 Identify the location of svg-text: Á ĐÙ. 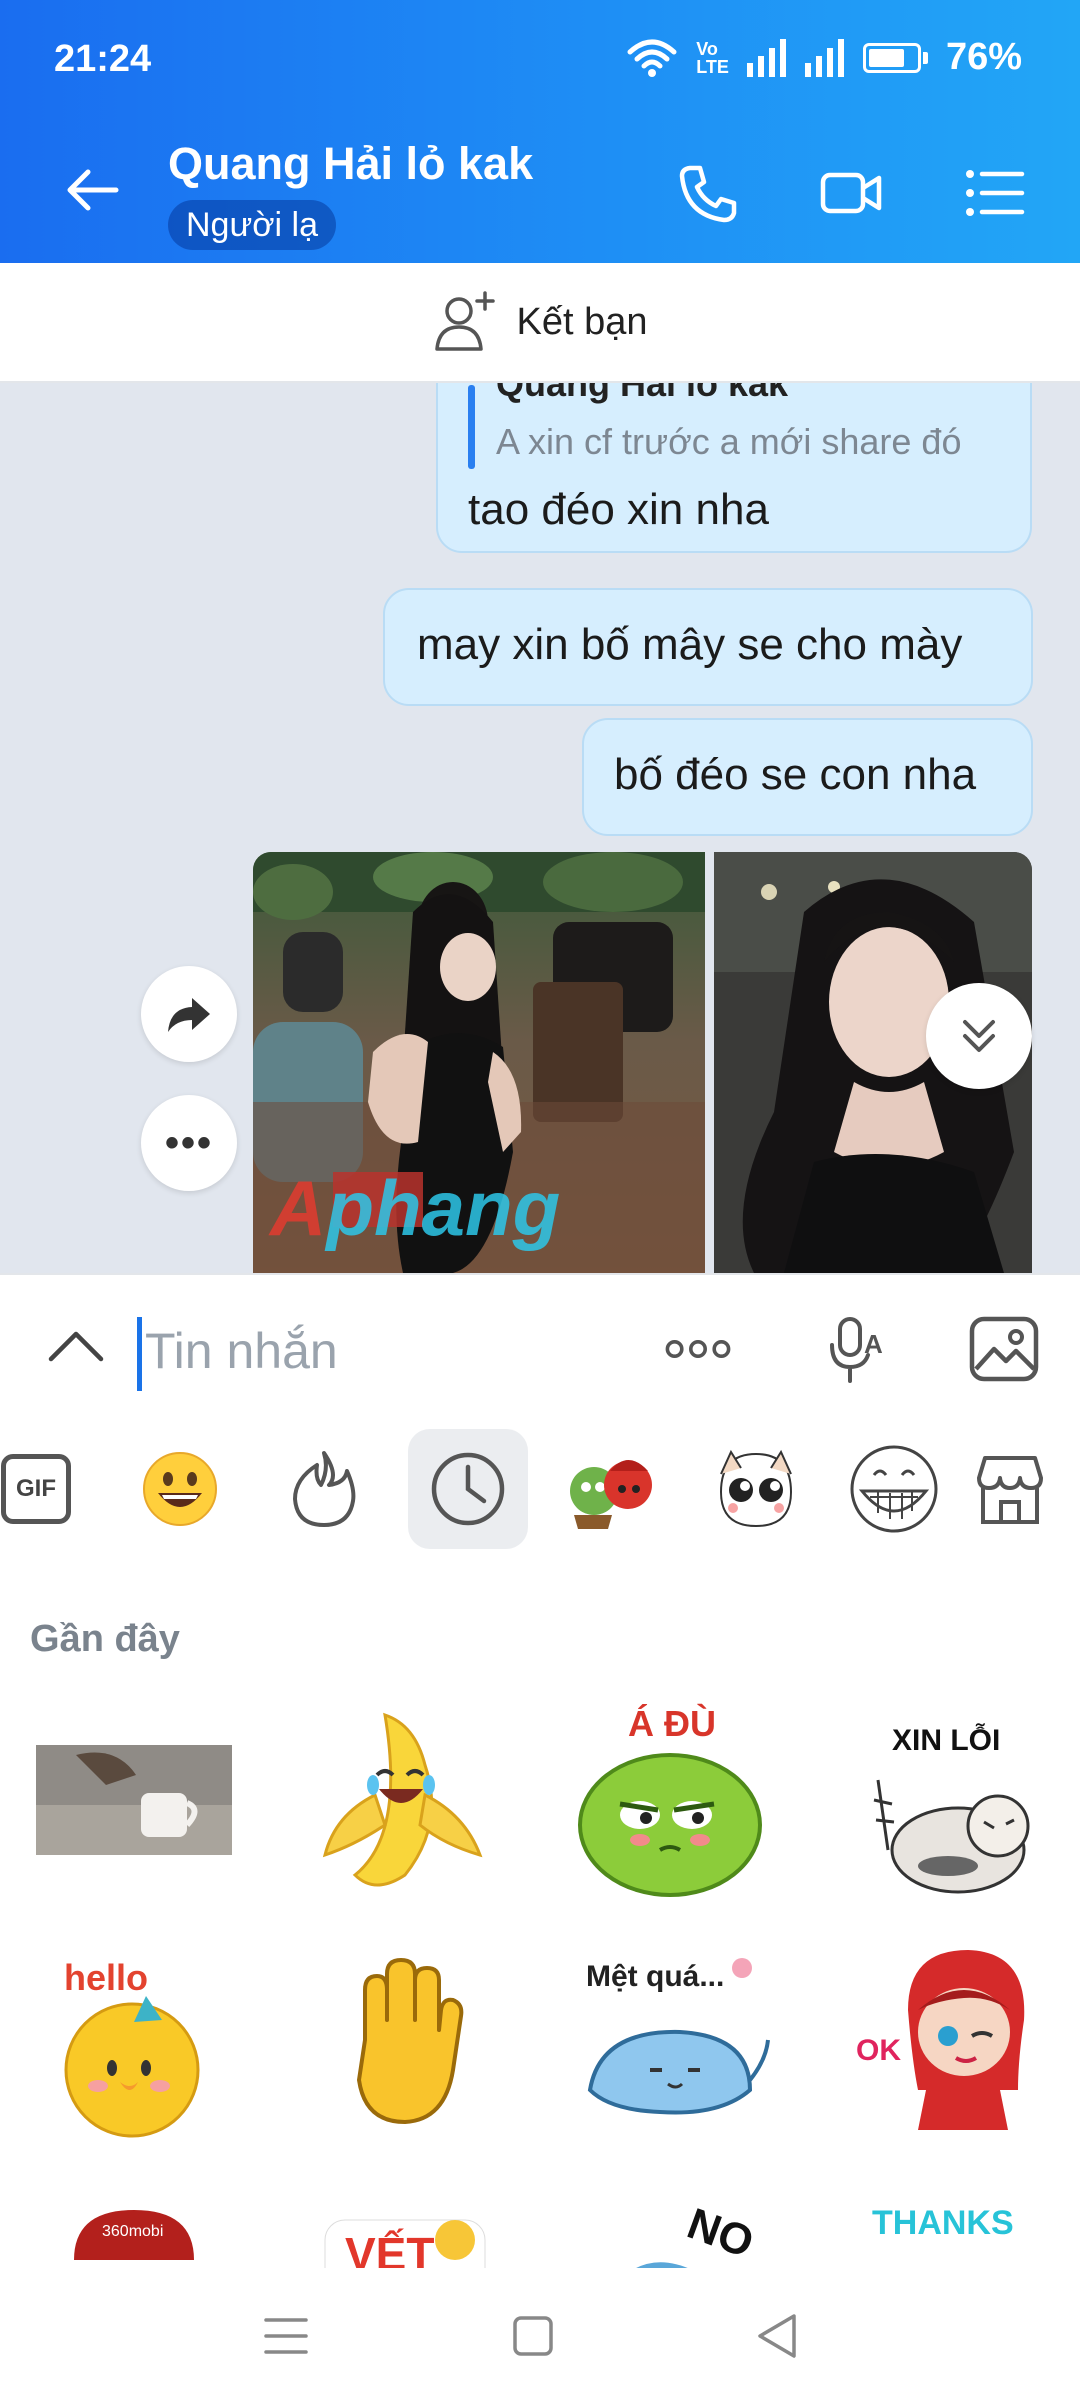
(672, 1723).